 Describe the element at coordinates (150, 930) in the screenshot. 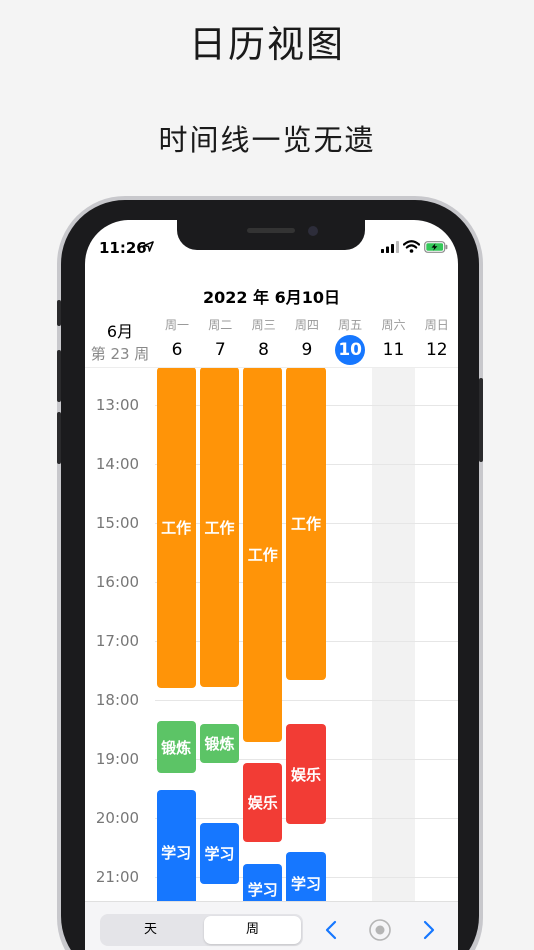

I see `view-day-button: 天` at that location.